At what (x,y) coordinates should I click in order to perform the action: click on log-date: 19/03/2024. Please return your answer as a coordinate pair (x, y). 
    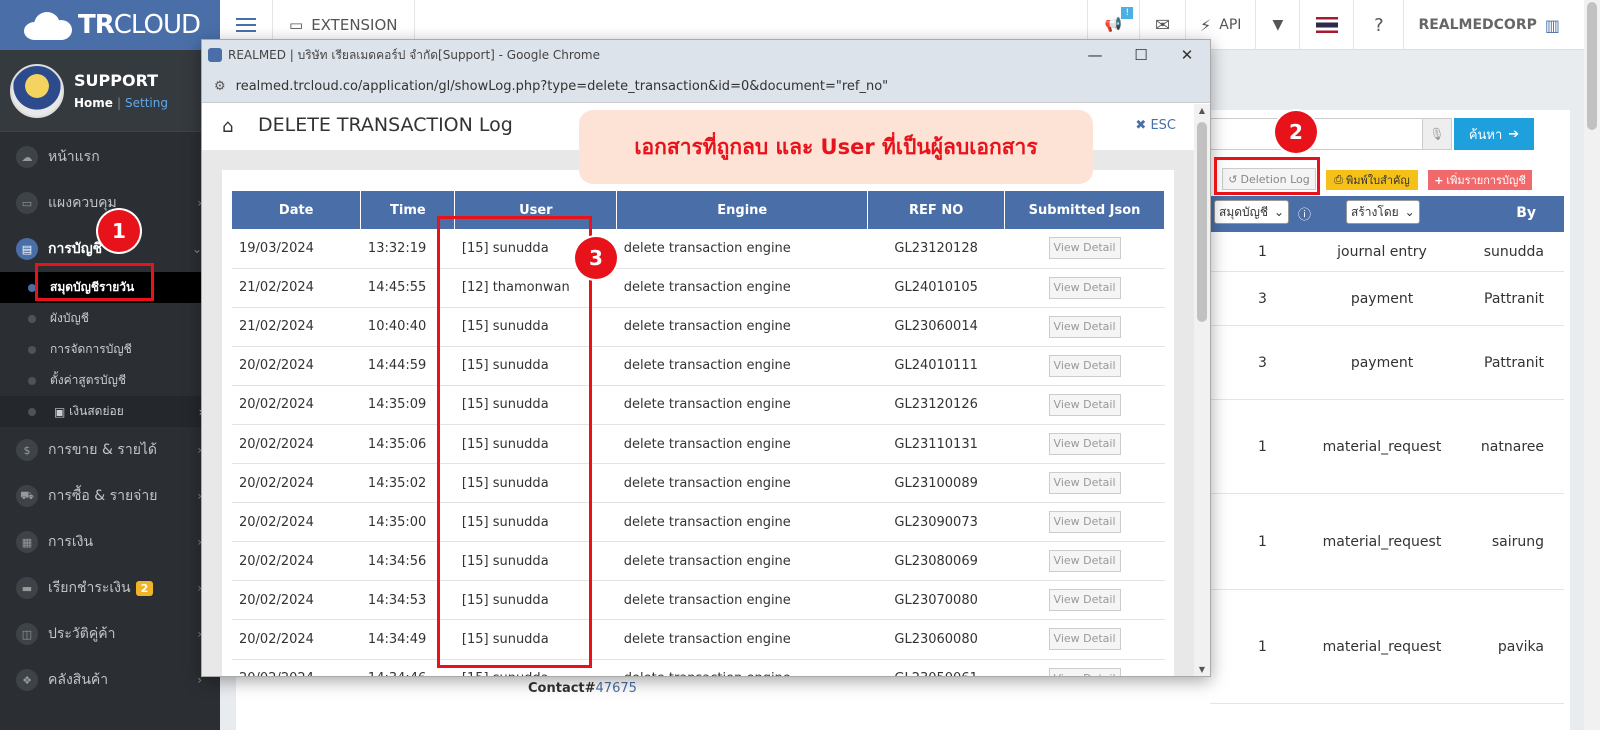
    Looking at the image, I should click on (296, 249).